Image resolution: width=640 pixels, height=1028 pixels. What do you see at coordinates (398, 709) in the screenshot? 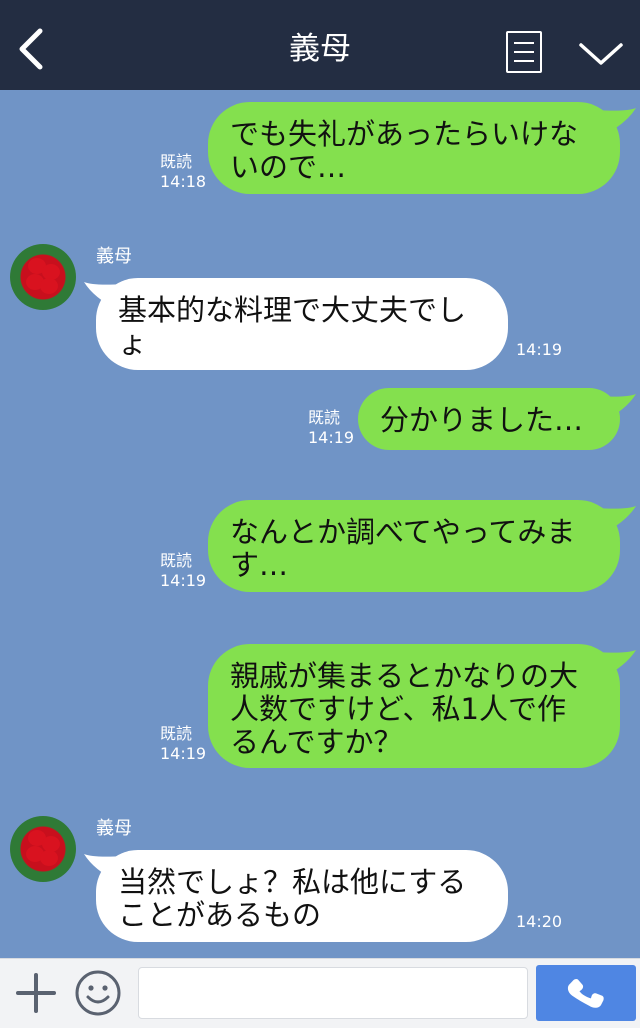
I see `message-line: 人数ですけど、私1人で作` at bounding box center [398, 709].